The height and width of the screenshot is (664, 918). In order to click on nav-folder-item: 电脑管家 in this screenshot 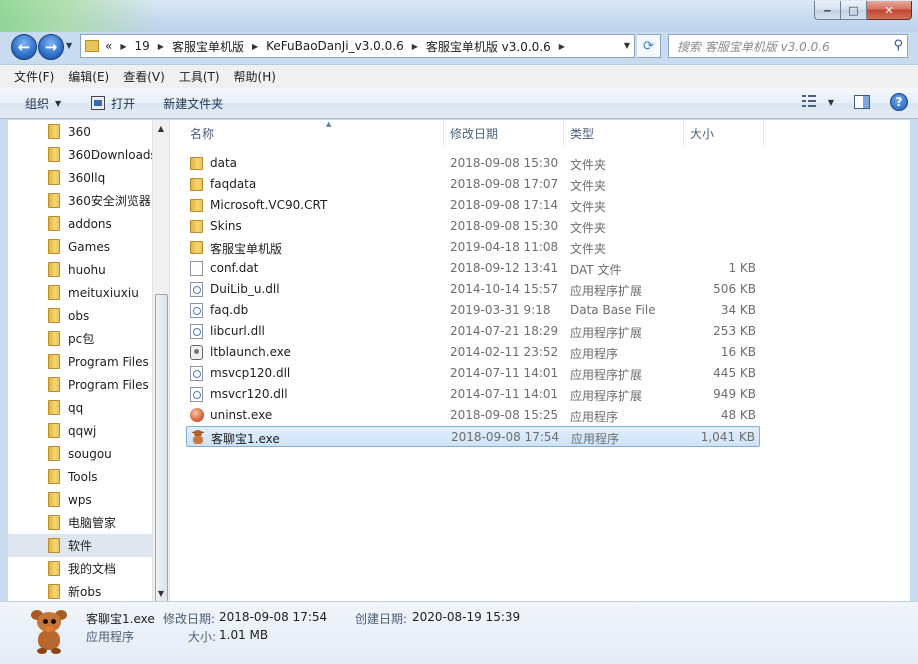, I will do `click(80, 522)`.